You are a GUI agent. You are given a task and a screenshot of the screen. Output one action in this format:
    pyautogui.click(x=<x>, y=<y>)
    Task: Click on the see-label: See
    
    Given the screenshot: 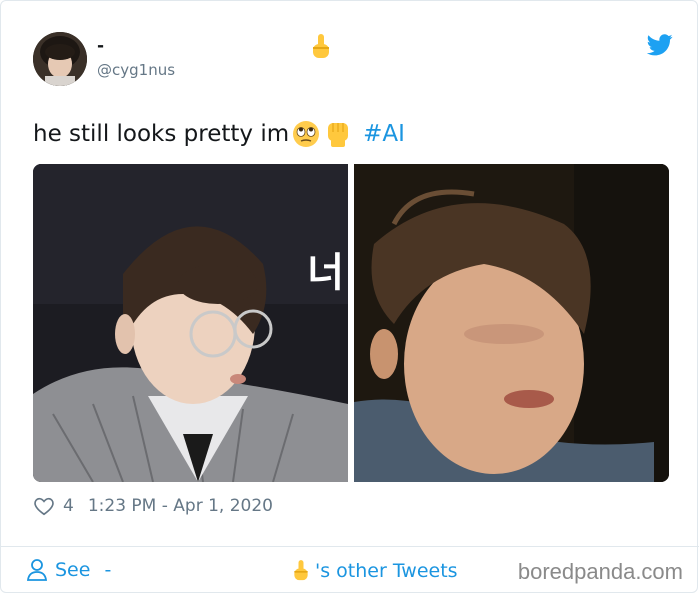 What is the action you would take?
    pyautogui.click(x=73, y=570)
    